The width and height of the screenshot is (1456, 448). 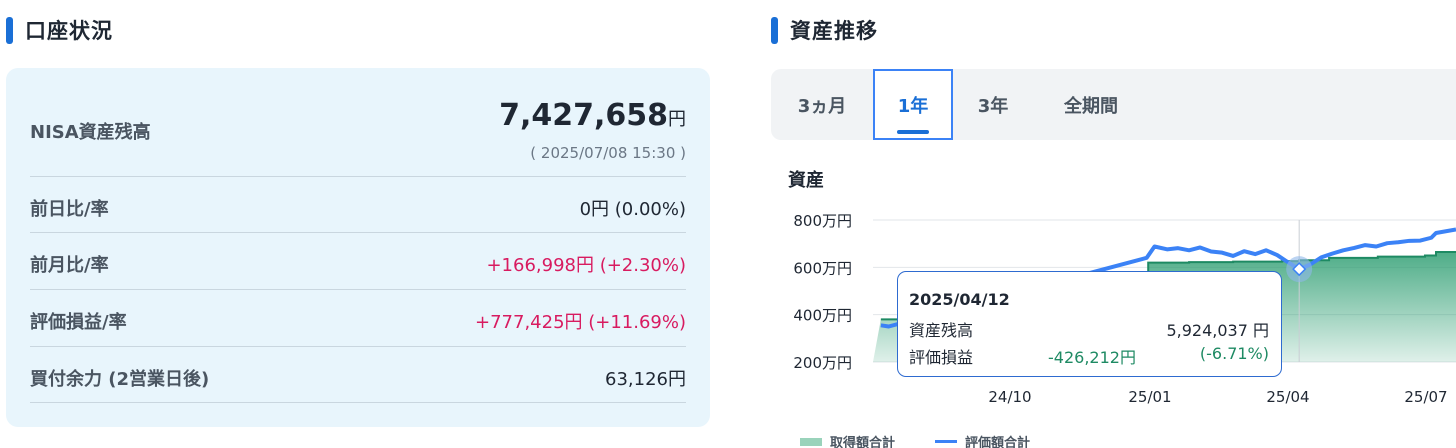 What do you see at coordinates (941, 330) in the screenshot?
I see `tooltip-balance-label: 資産残高` at bounding box center [941, 330].